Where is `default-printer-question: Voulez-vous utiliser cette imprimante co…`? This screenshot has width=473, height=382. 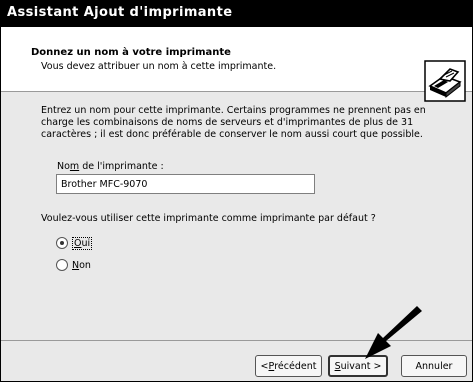 default-printer-question: Voulez-vous utiliser cette imprimante co… is located at coordinates (208, 218).